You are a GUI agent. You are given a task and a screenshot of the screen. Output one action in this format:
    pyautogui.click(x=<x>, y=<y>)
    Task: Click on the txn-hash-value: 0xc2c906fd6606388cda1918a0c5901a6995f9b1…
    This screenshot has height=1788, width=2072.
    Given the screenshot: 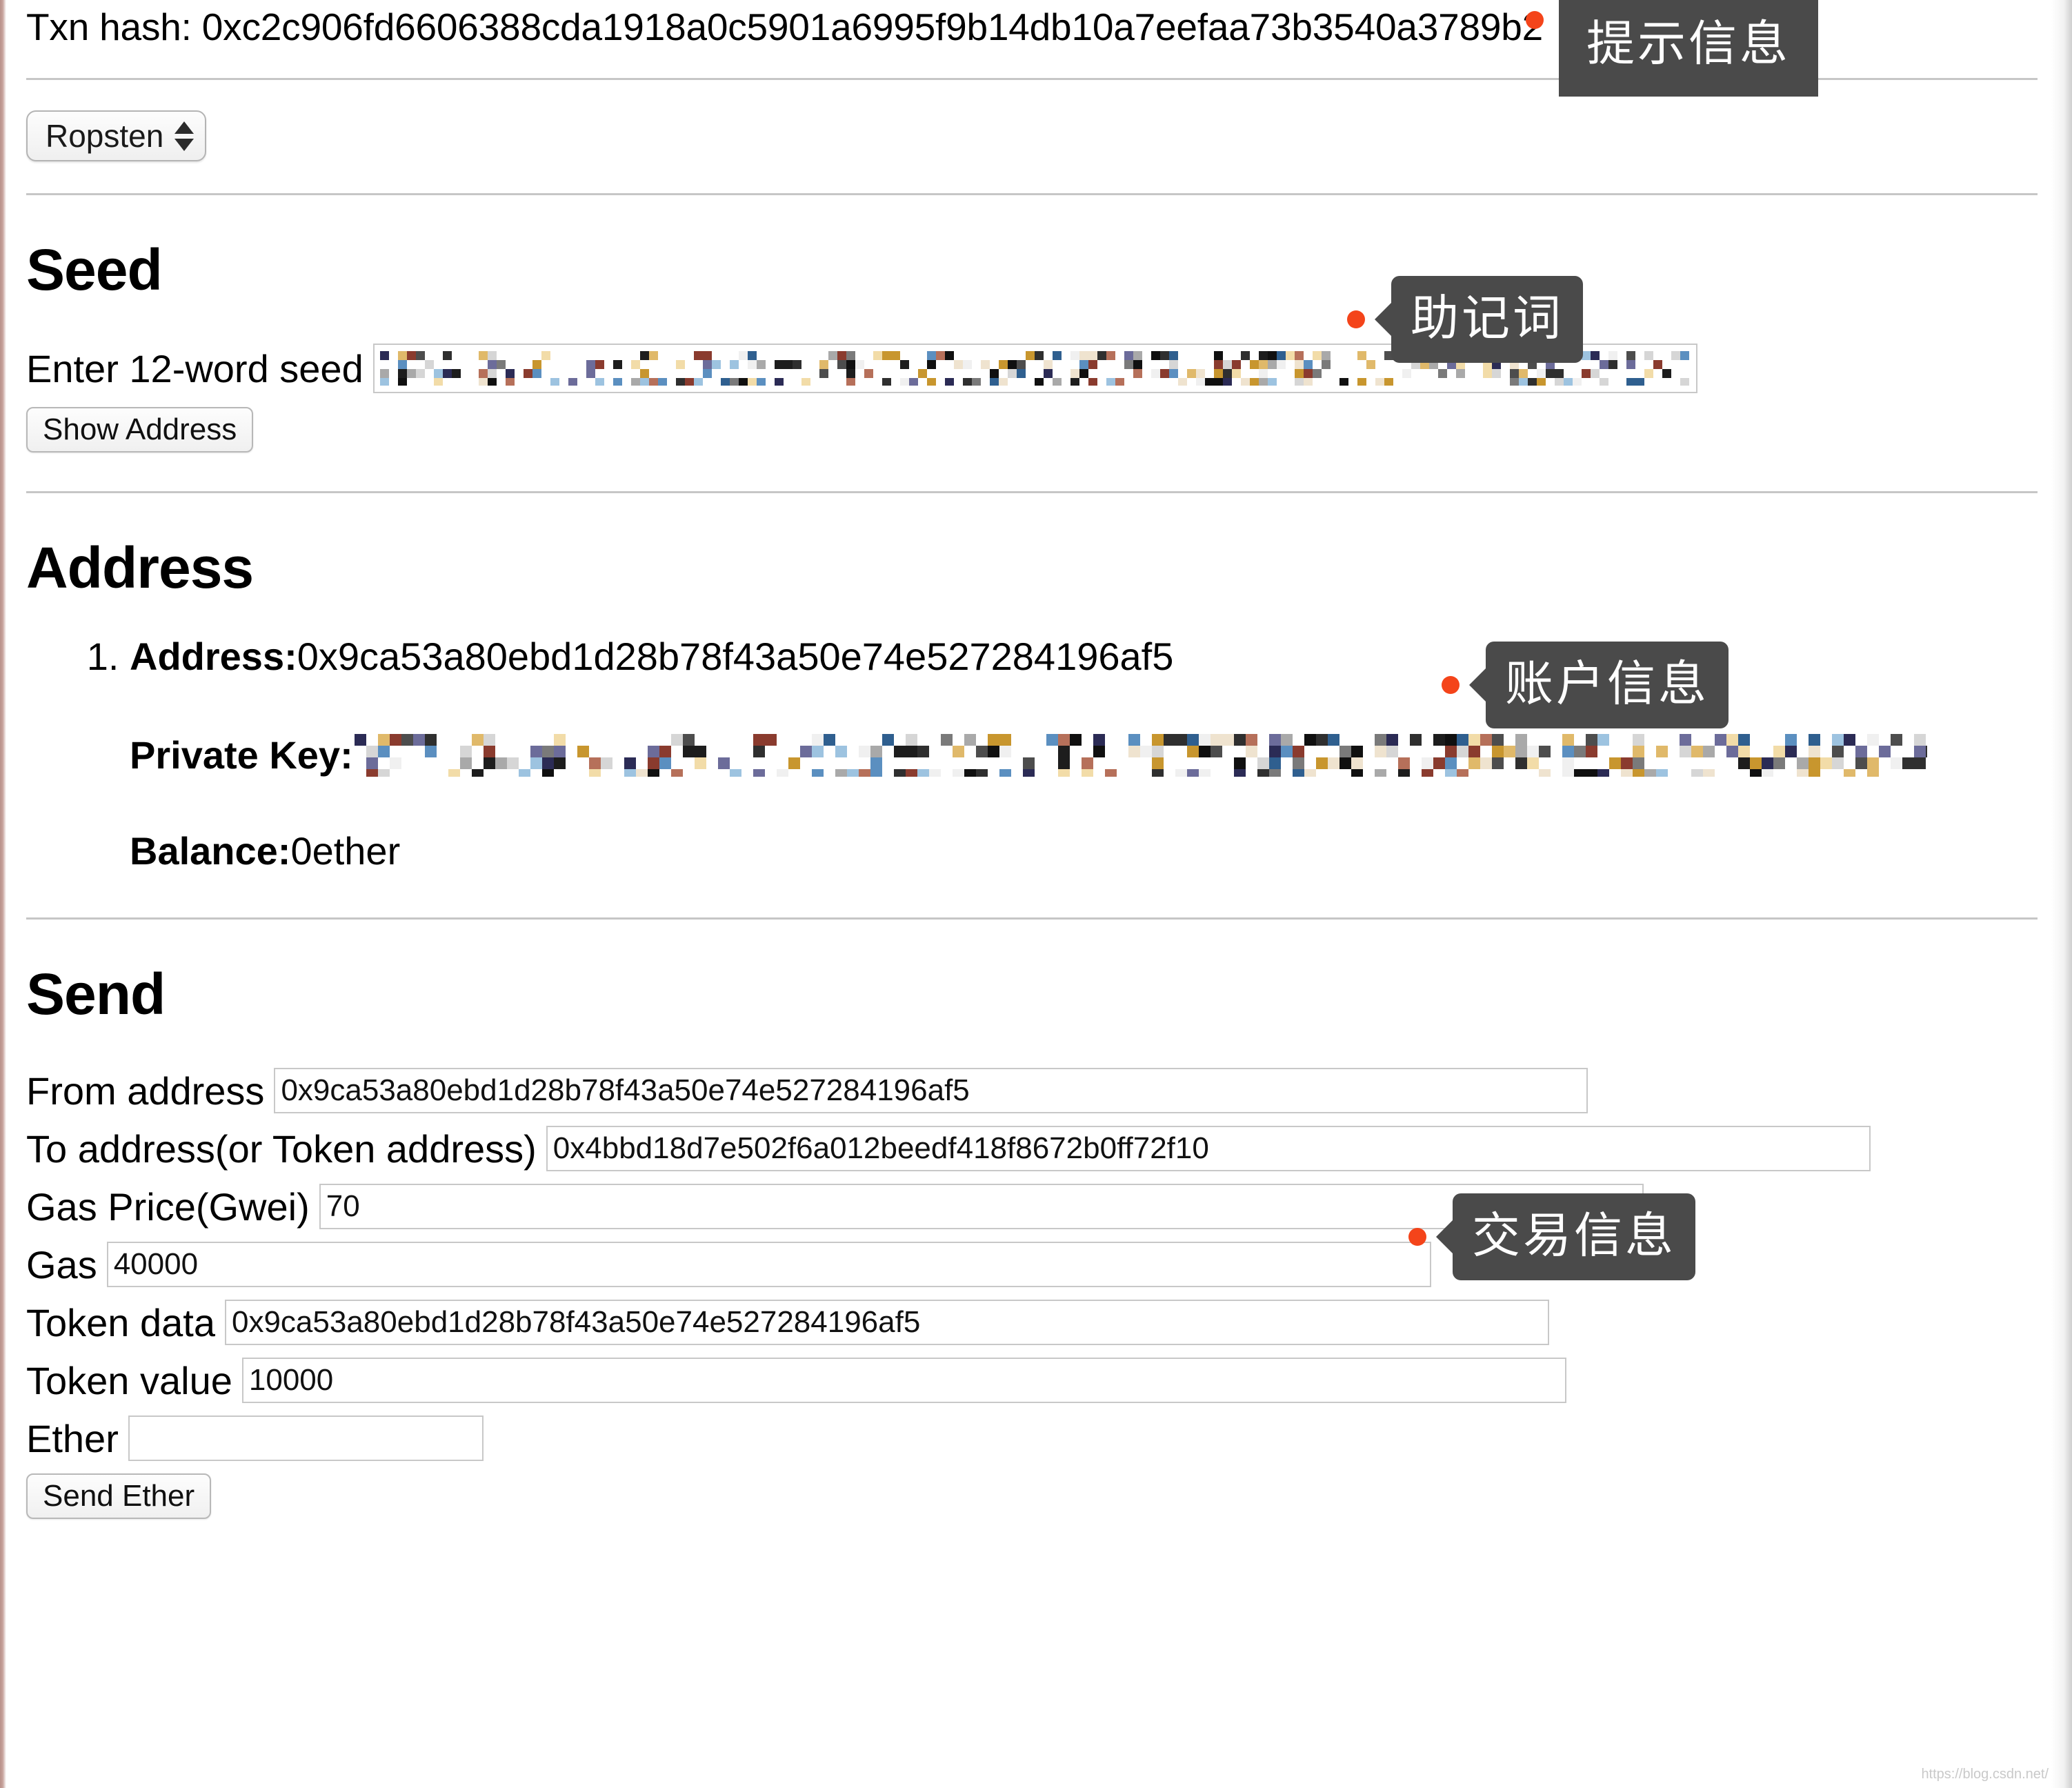 What is the action you would take?
    pyautogui.click(x=873, y=27)
    